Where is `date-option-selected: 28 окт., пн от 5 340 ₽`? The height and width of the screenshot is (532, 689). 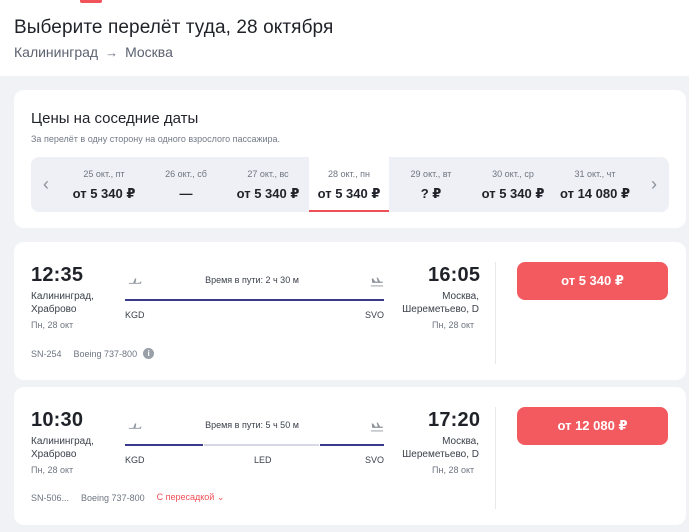
date-option-selected: 28 окт., пн от 5 340 ₽ is located at coordinates (349, 184).